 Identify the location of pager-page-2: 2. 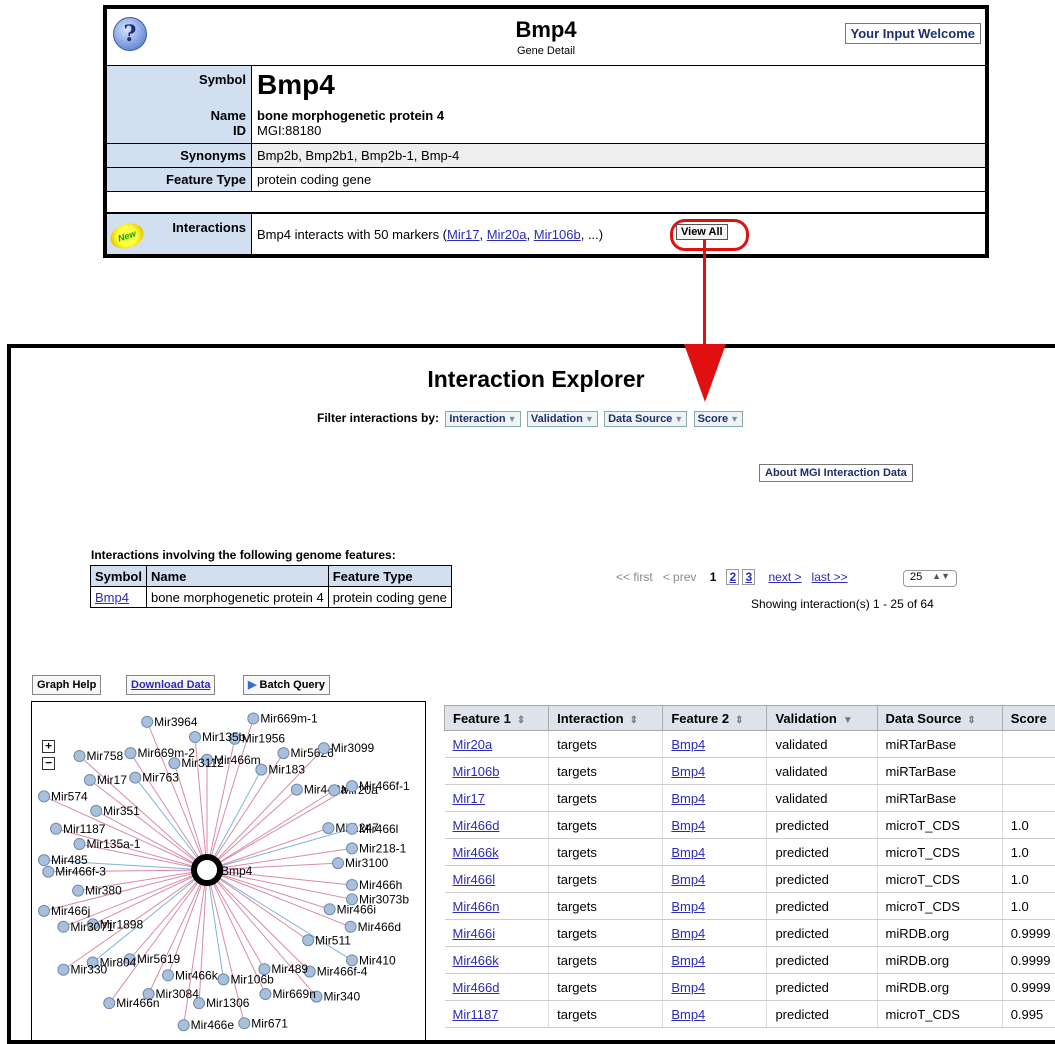
(732, 577).